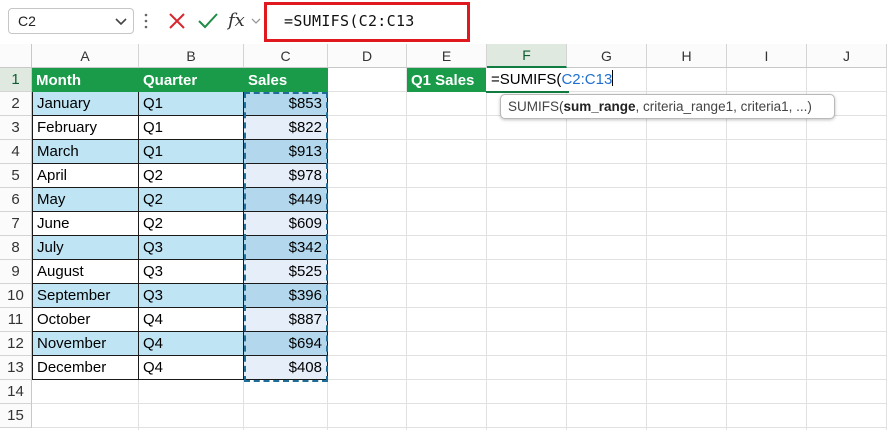 The image size is (887, 430). I want to click on sales-cell: $396, so click(286, 296).